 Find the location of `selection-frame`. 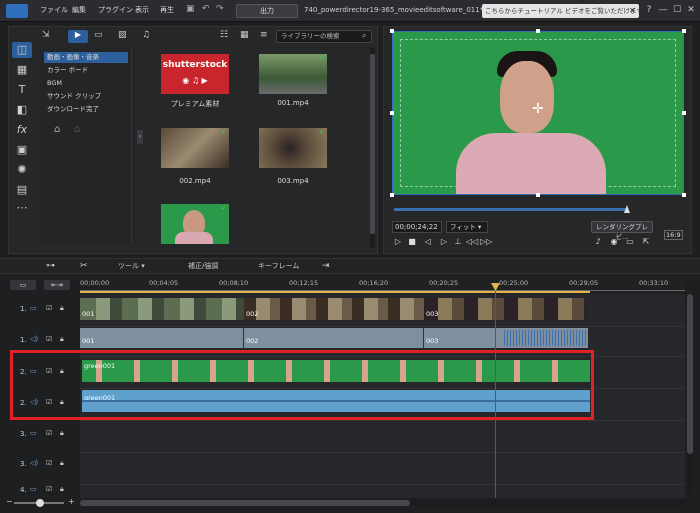

selection-frame is located at coordinates (538, 113).